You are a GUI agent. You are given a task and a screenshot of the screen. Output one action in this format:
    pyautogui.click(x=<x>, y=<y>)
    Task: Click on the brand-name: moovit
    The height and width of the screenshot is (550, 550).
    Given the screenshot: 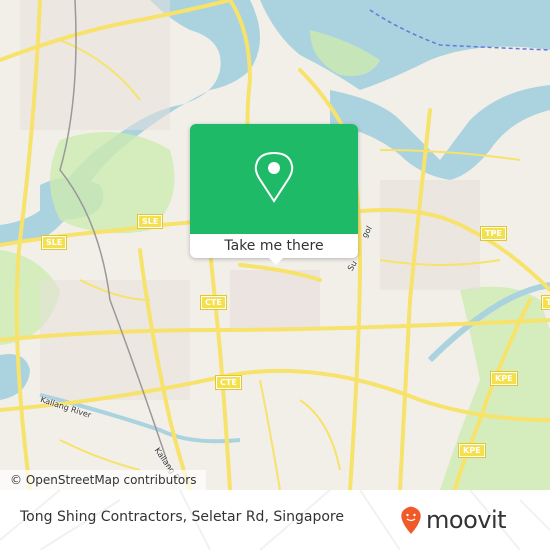 What is the action you would take?
    pyautogui.click(x=466, y=520)
    